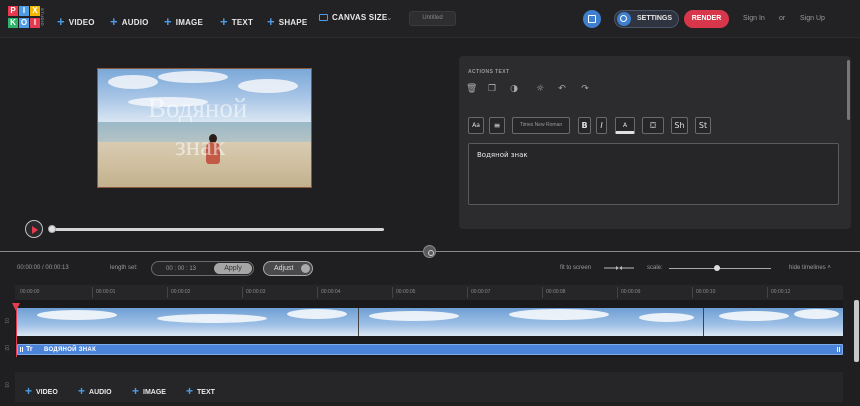 This screenshot has height=406, width=860. Describe the element at coordinates (584, 125) in the screenshot. I see `bold-button: B` at that location.